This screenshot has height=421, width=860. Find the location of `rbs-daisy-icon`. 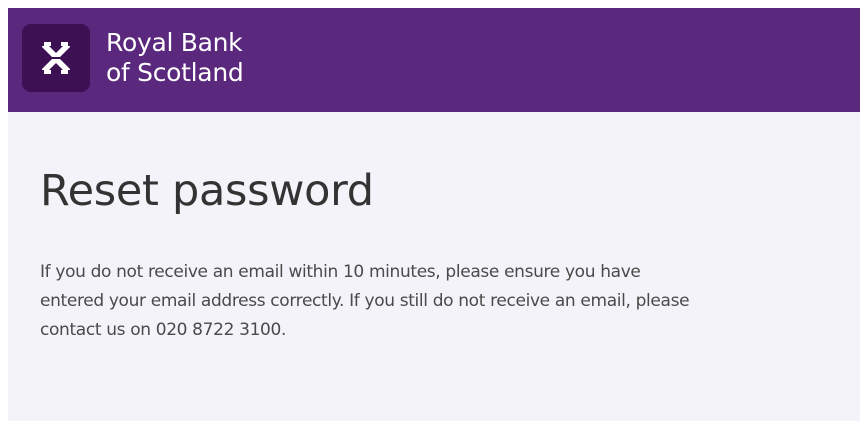

rbs-daisy-icon is located at coordinates (56, 58).